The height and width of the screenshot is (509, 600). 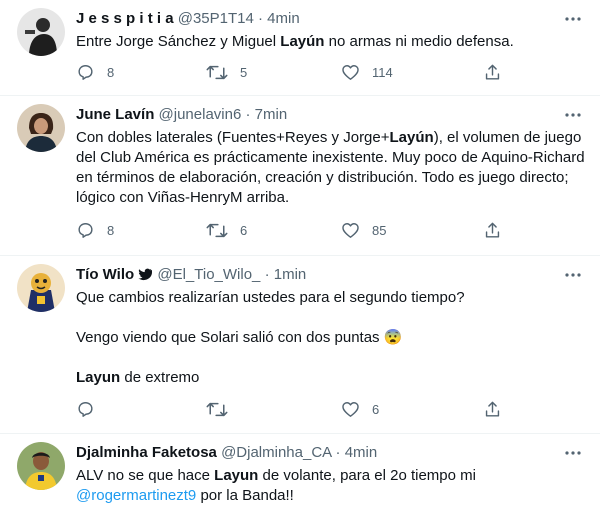 I want to click on like-button: 114, so click(x=367, y=72).